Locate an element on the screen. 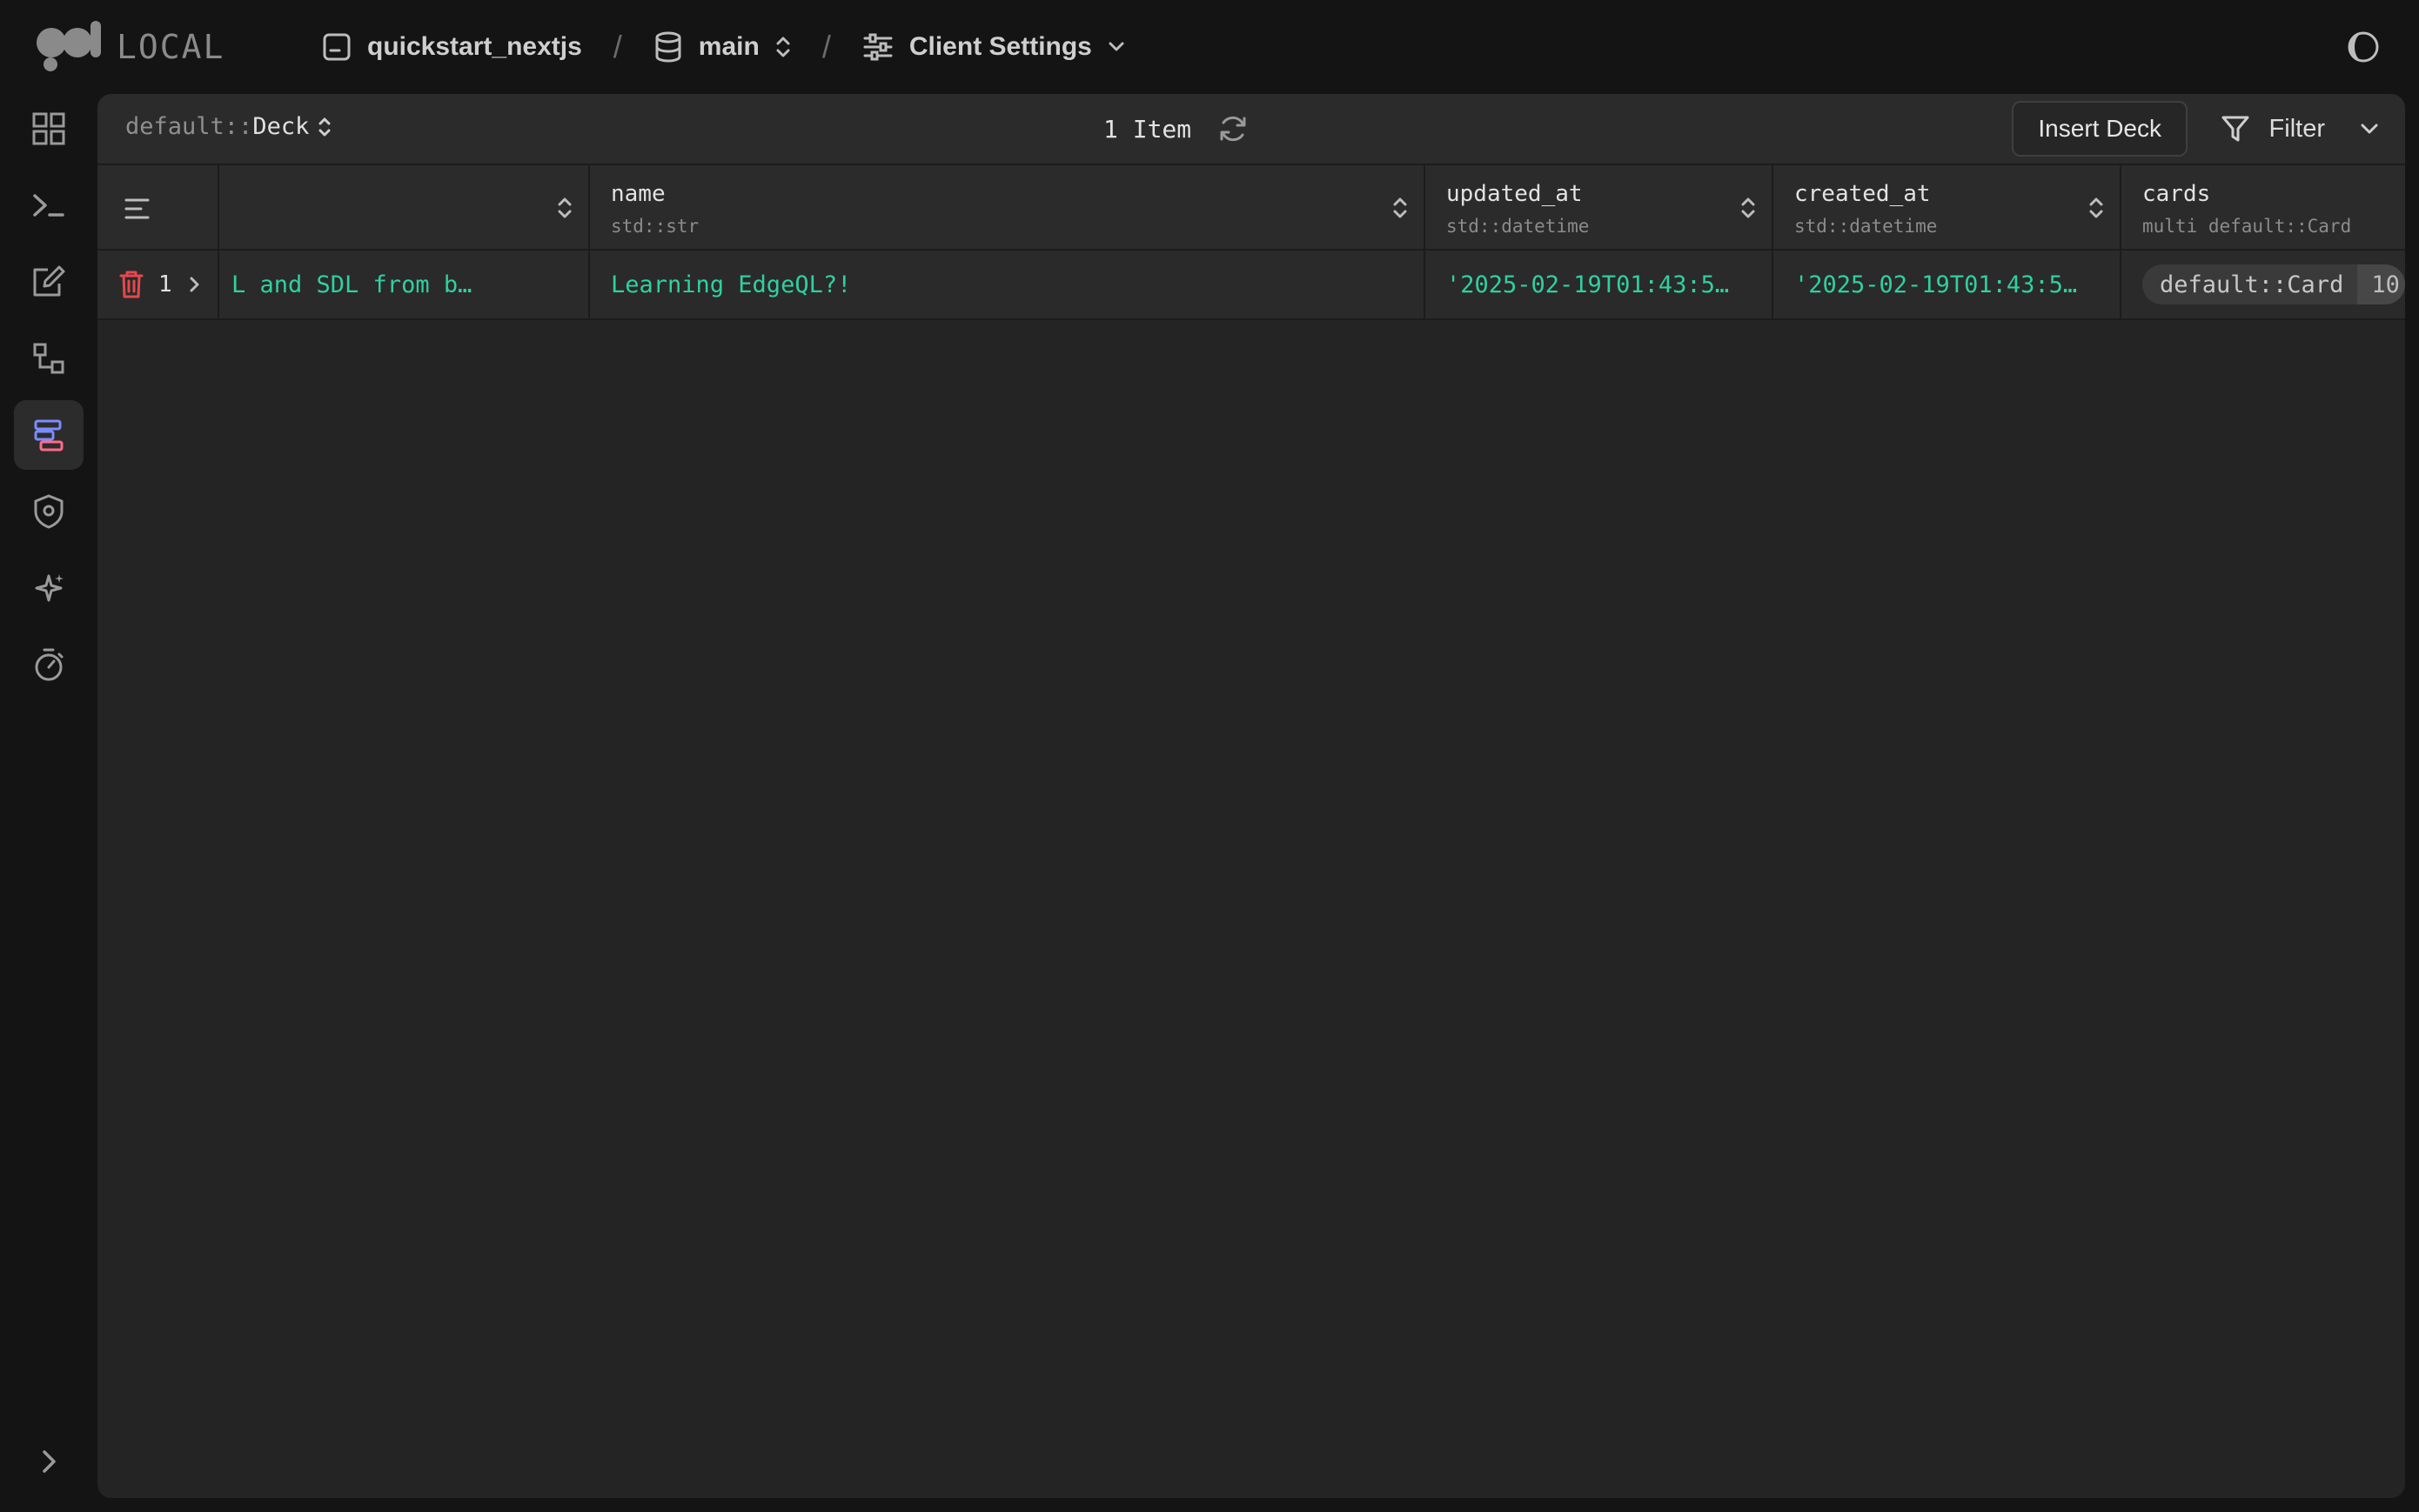 The image size is (2419, 1512). client-settings-button: Client Settings is located at coordinates (993, 47).